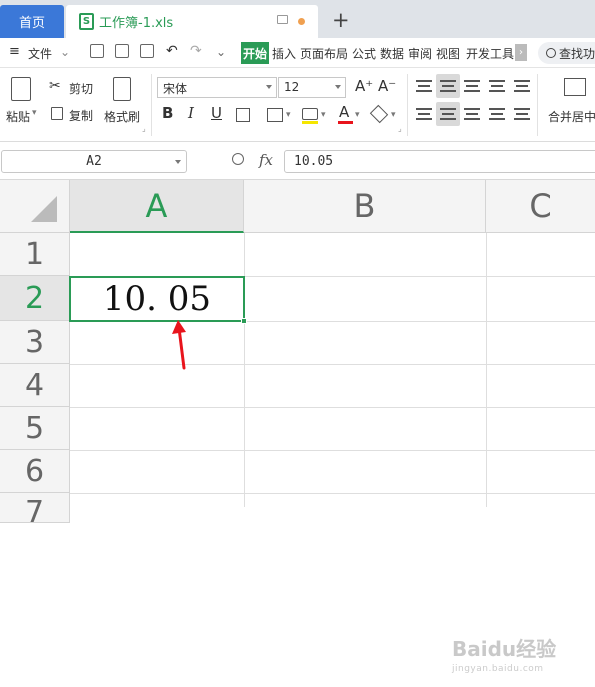 This screenshot has width=595, height=687. Describe the element at coordinates (341, 20) in the screenshot. I see `new-tab-button: +` at that location.